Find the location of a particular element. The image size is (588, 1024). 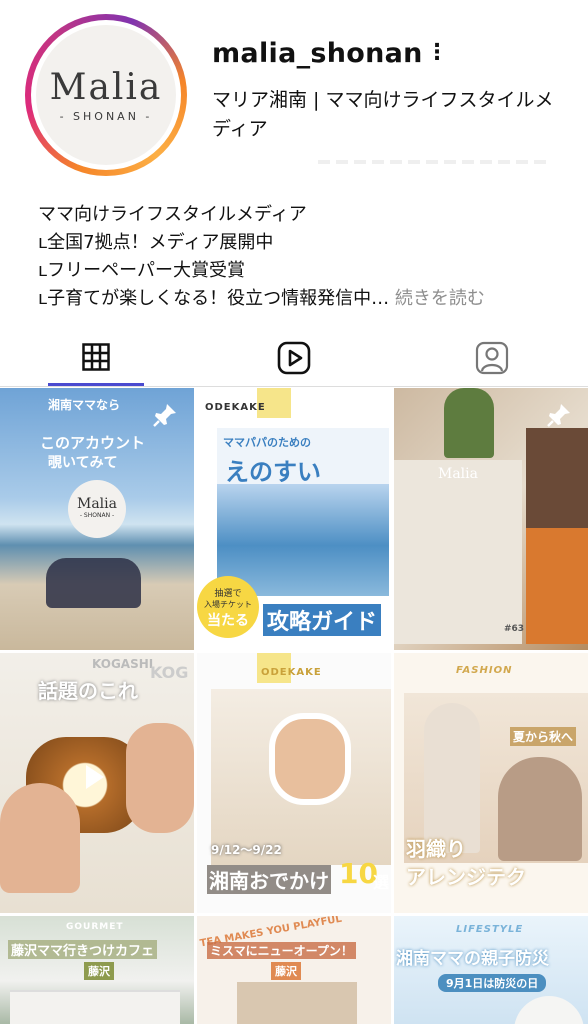

post-caption-text: 夏から秋へ is located at coordinates (543, 736).